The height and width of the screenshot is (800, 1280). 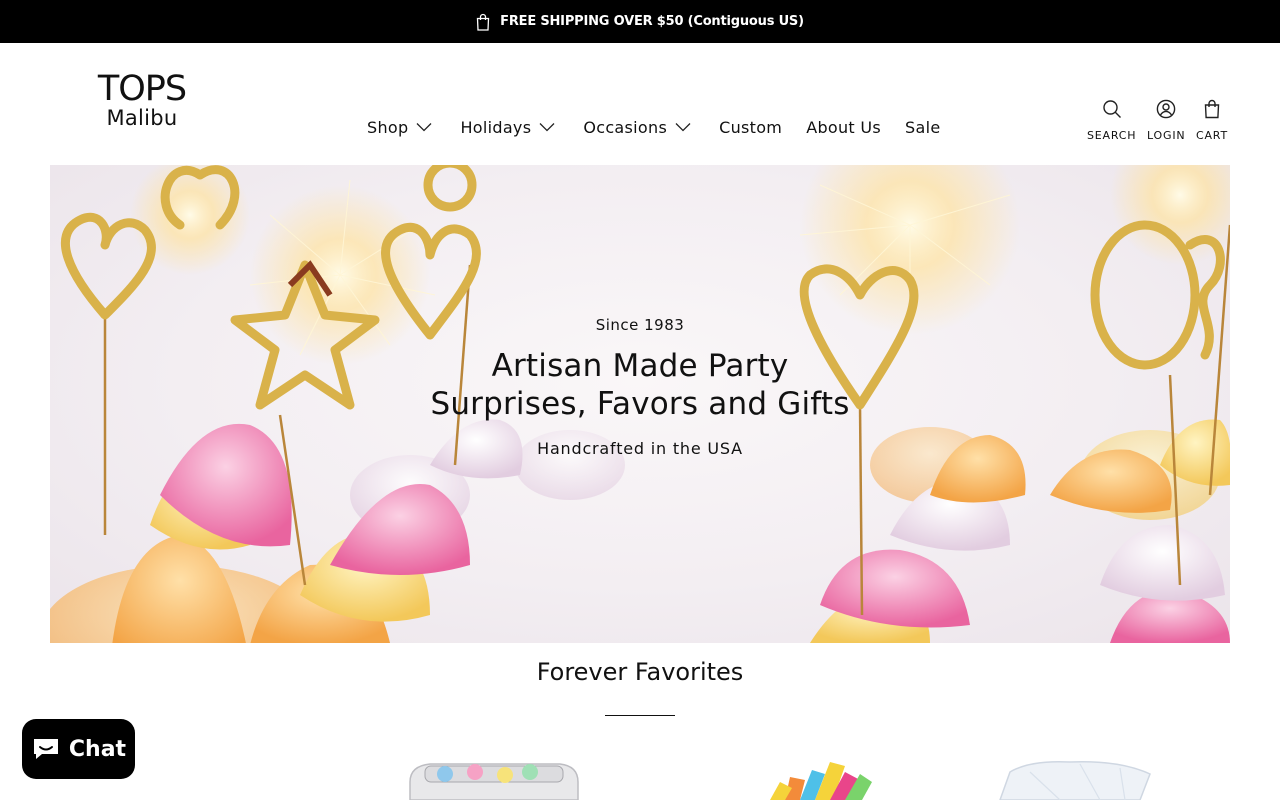 I want to click on cart-label: CART, so click(x=1212, y=135).